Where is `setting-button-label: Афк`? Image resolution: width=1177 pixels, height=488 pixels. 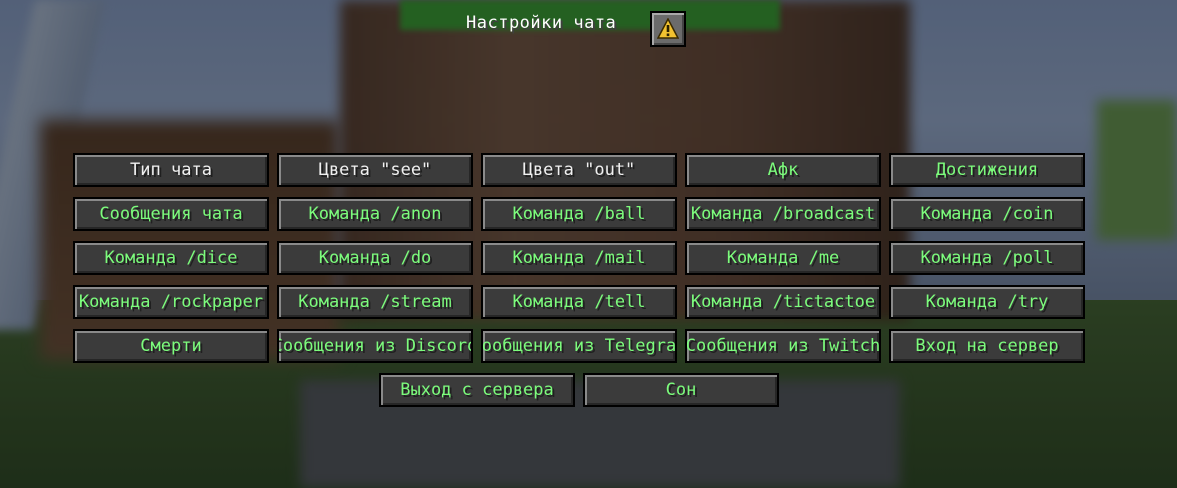 setting-button-label: Афк is located at coordinates (783, 170).